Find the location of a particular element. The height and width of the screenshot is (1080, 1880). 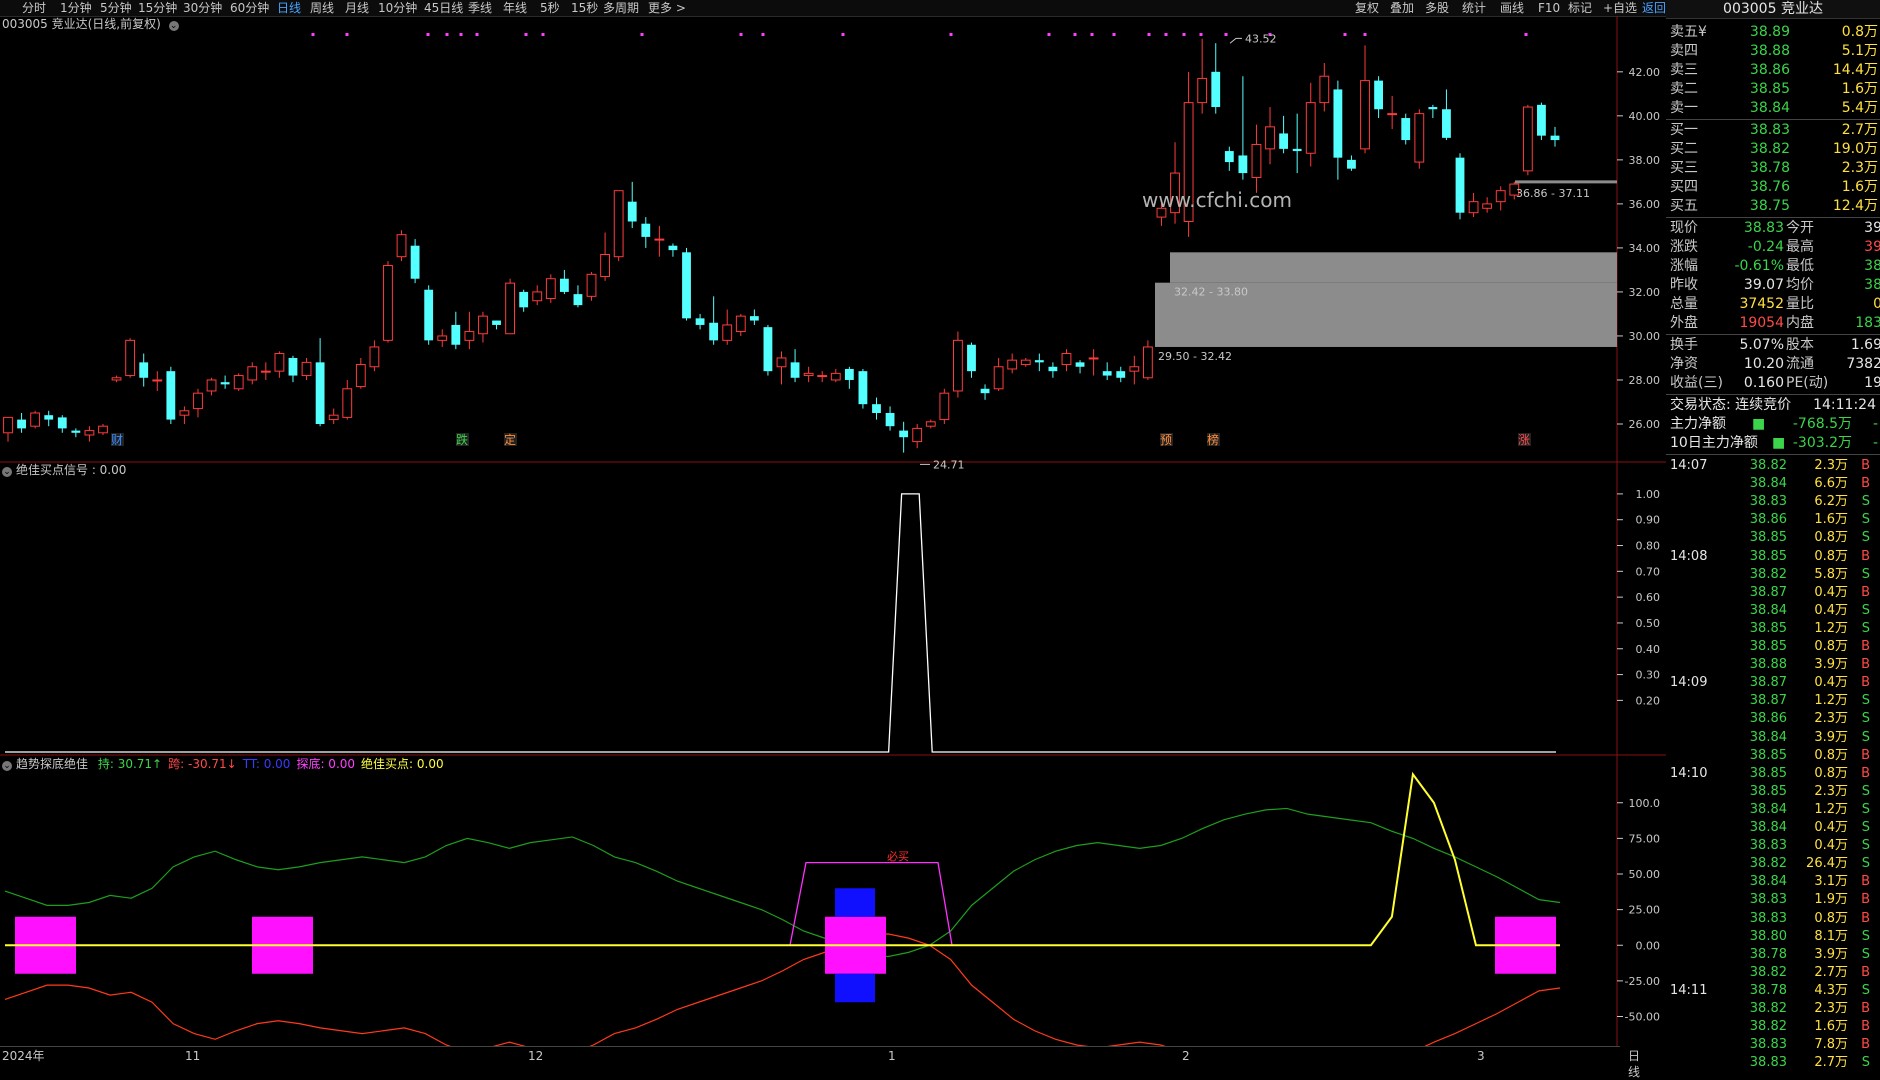

stat-row: 涨跌 -0.24 最高 39 is located at coordinates (1773, 247).